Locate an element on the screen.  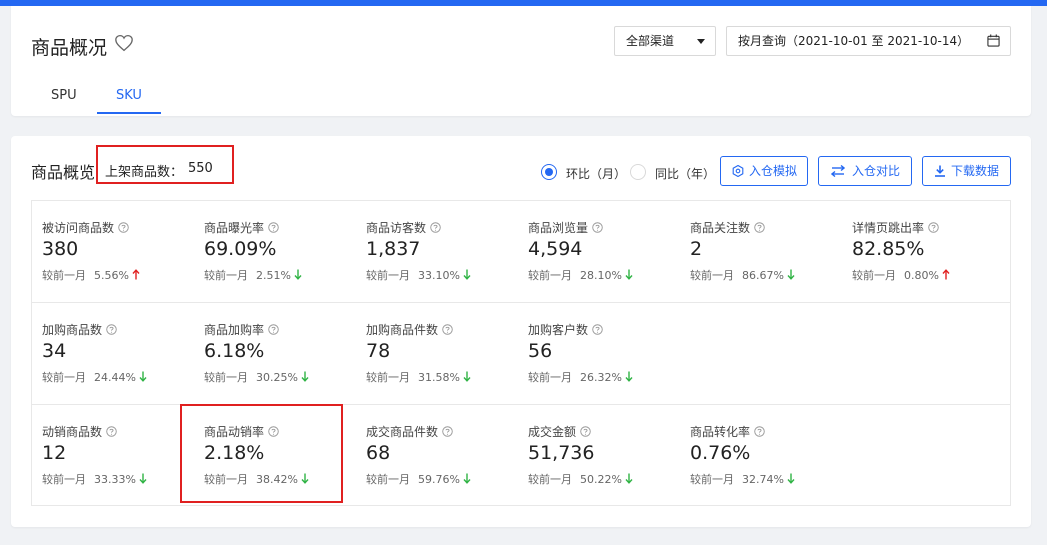
date-range-value: 按月查询（2021-10-01 至 2021-10-14） is located at coordinates (854, 41).